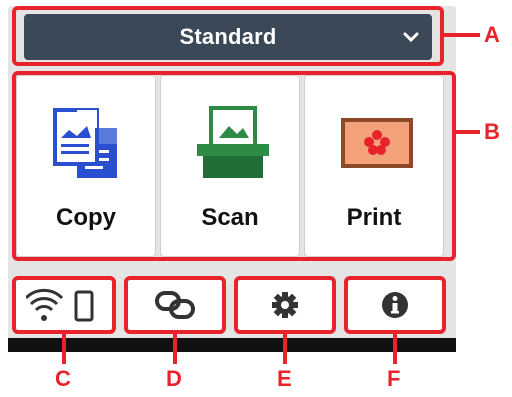 Image resolution: width=512 pixels, height=397 pixels. Describe the element at coordinates (395, 349) in the screenshot. I see `callout-line-f` at that location.